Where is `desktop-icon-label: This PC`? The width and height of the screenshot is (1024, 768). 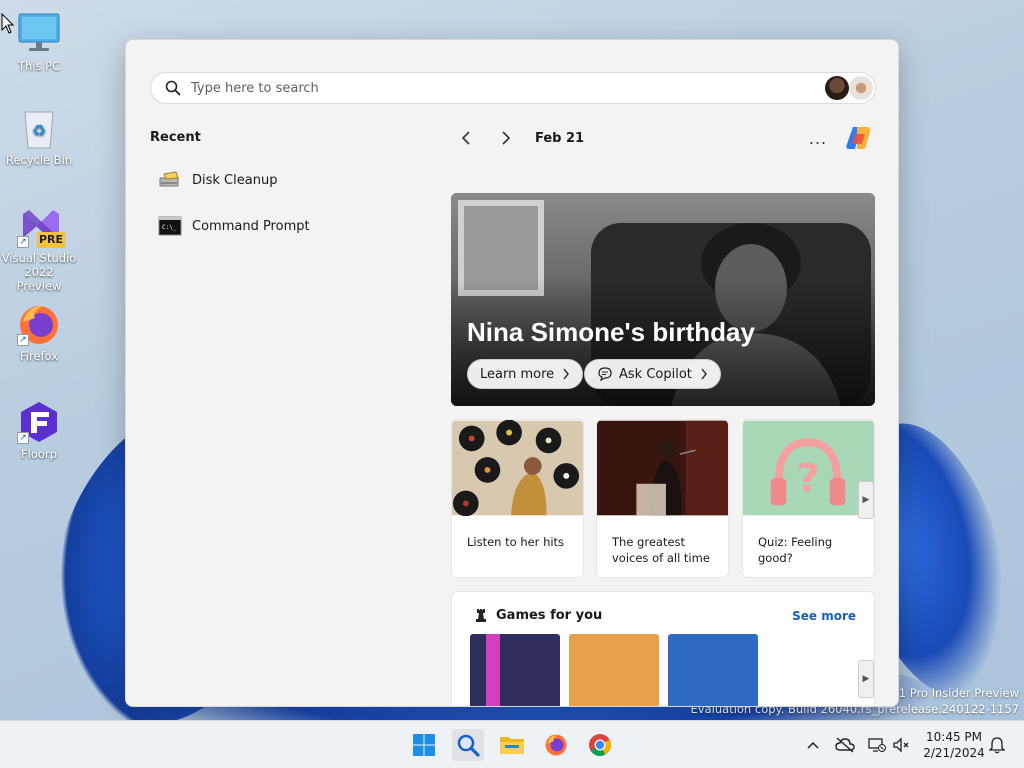 desktop-icon-label: This PC is located at coordinates (39, 66).